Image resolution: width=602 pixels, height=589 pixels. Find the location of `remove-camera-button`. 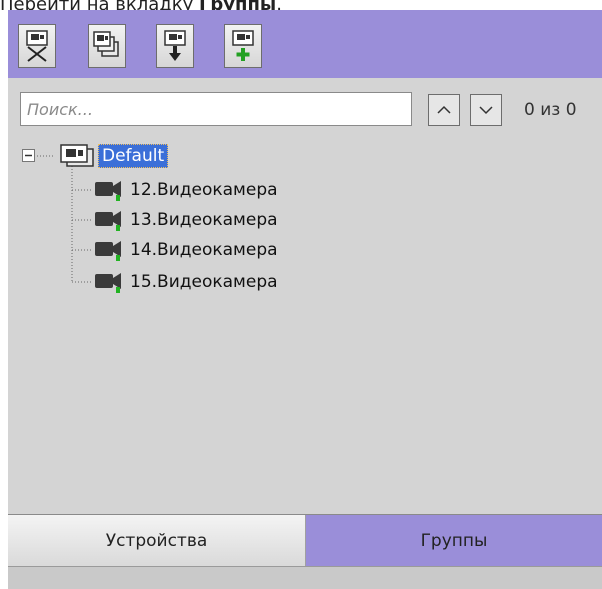

remove-camera-button is located at coordinates (37, 46).